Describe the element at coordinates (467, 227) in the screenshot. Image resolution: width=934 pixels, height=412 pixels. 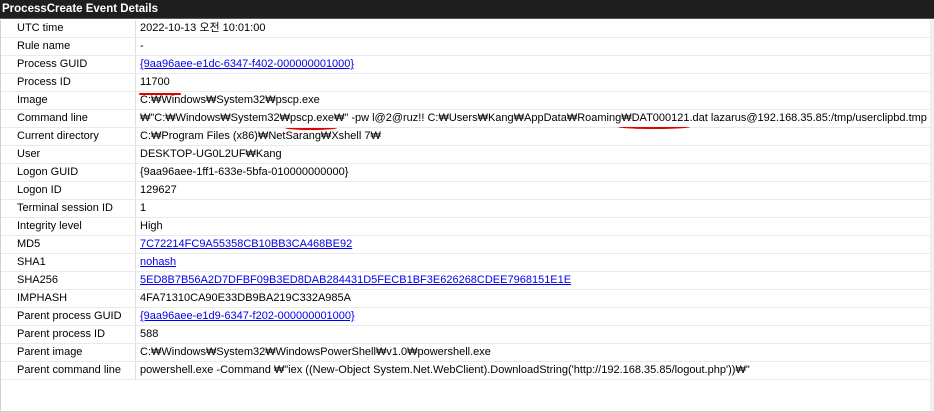
I see `detail-row: Integrity level High` at that location.